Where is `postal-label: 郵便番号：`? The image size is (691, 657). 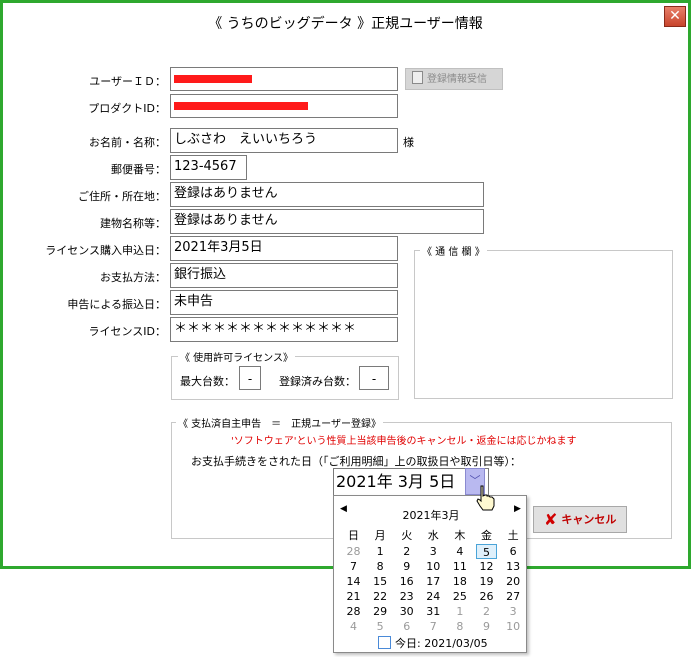 postal-label: 郵便番号： is located at coordinates (138, 169).